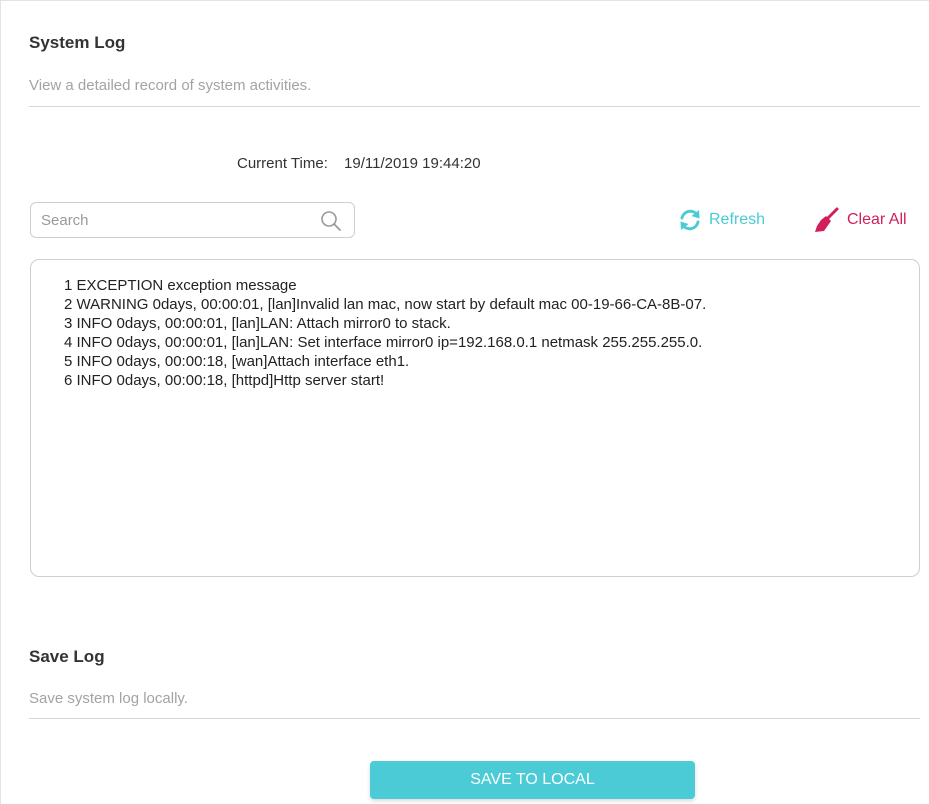  What do you see at coordinates (176, 220) in the screenshot?
I see `search-input` at bounding box center [176, 220].